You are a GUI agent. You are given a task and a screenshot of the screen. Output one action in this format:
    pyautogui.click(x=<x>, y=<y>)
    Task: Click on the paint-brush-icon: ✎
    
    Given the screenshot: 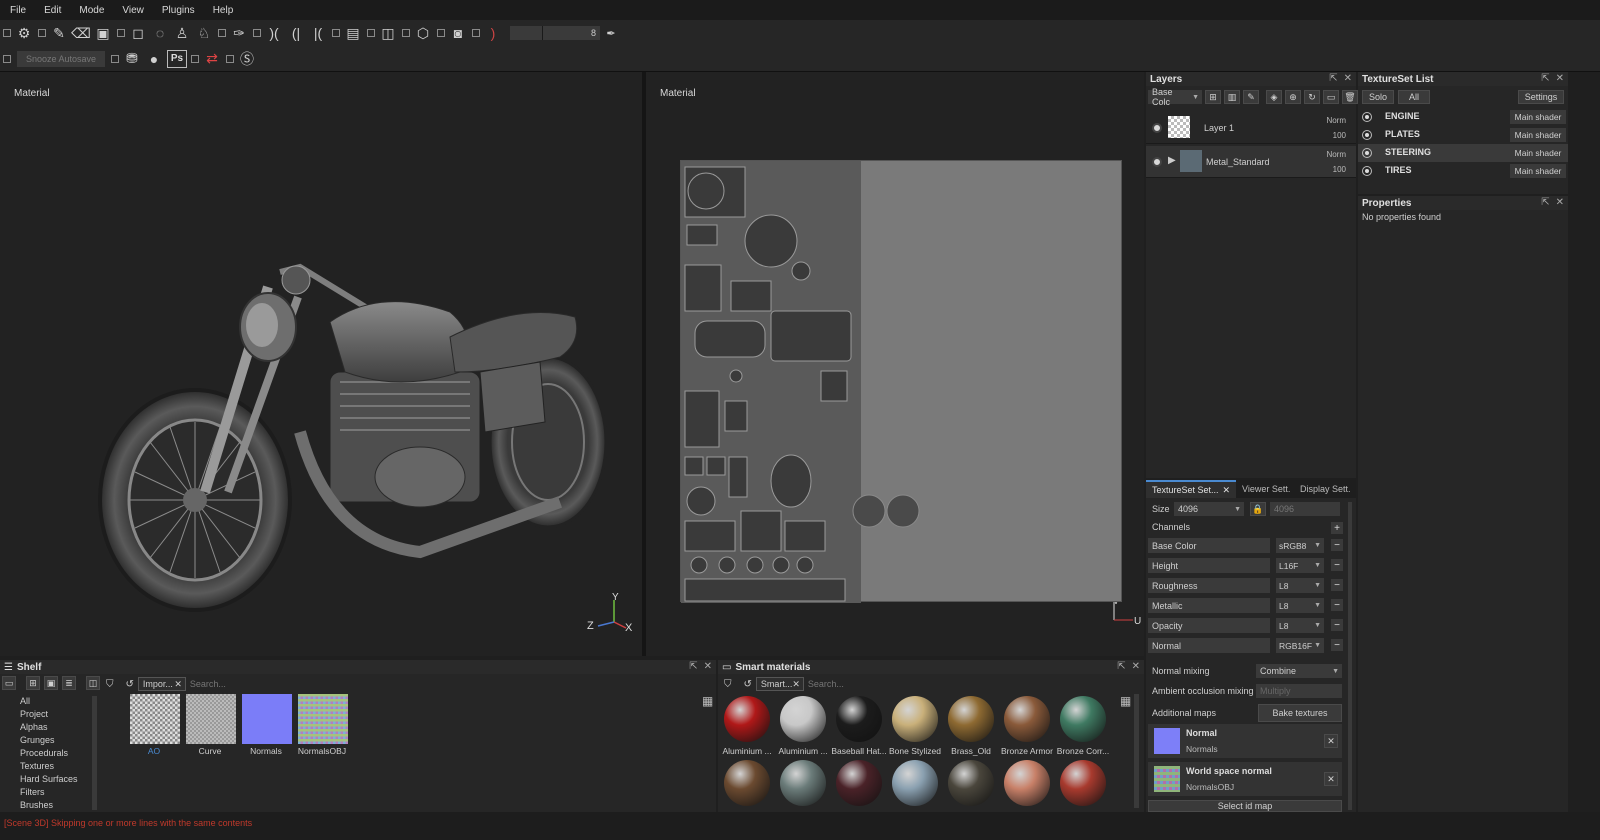 What is the action you would take?
    pyautogui.click(x=59, y=33)
    